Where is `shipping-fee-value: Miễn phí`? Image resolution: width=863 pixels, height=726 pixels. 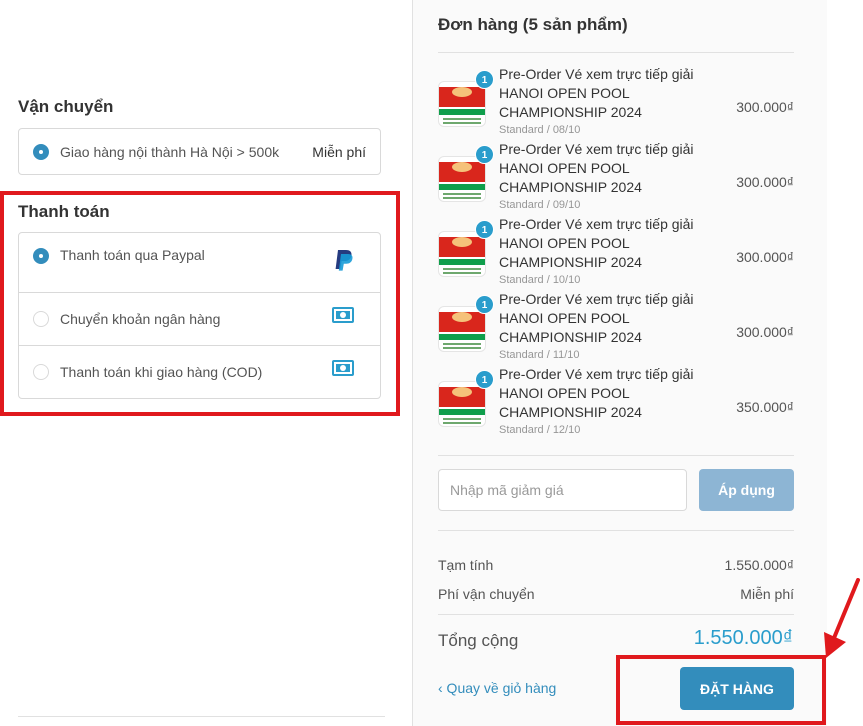 shipping-fee-value: Miễn phí is located at coordinates (767, 594).